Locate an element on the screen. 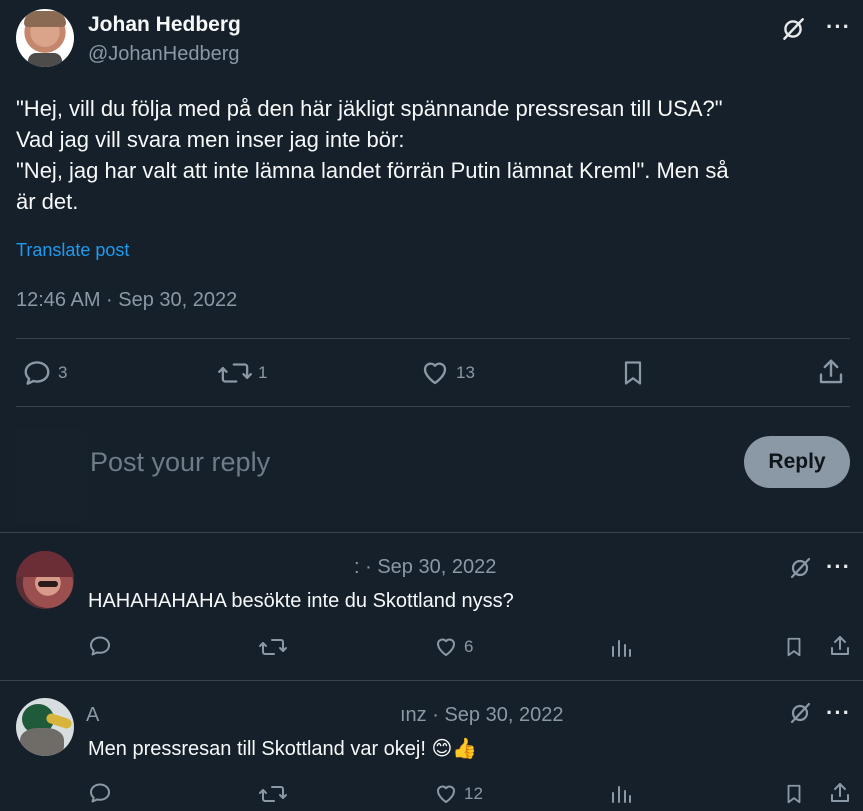 The width and height of the screenshot is (863, 811). repost-button: 1 is located at coordinates (242, 373).